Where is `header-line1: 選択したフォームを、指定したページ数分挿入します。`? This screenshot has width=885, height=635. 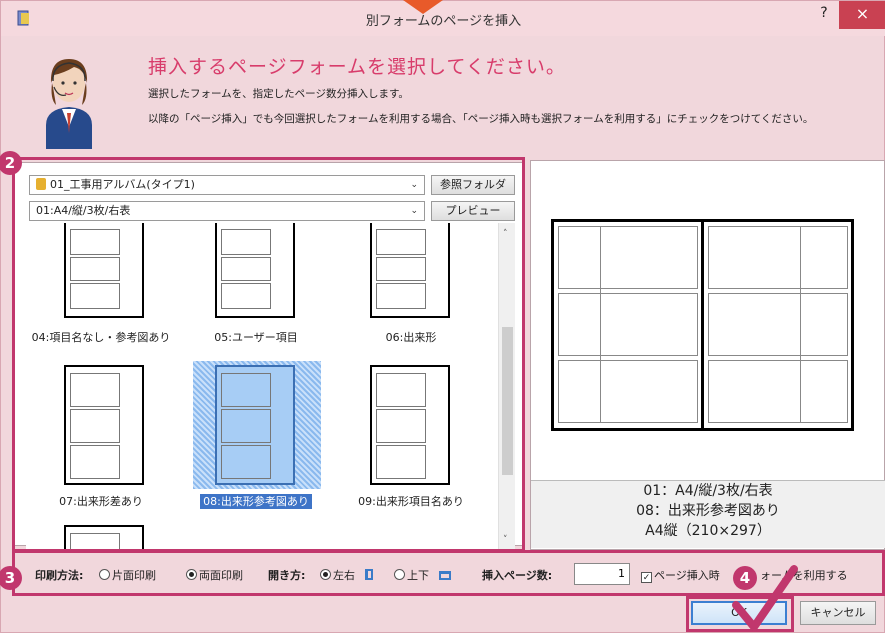 header-line1: 選択したフォームを、指定したページ数分挿入します。 is located at coordinates (278, 94).